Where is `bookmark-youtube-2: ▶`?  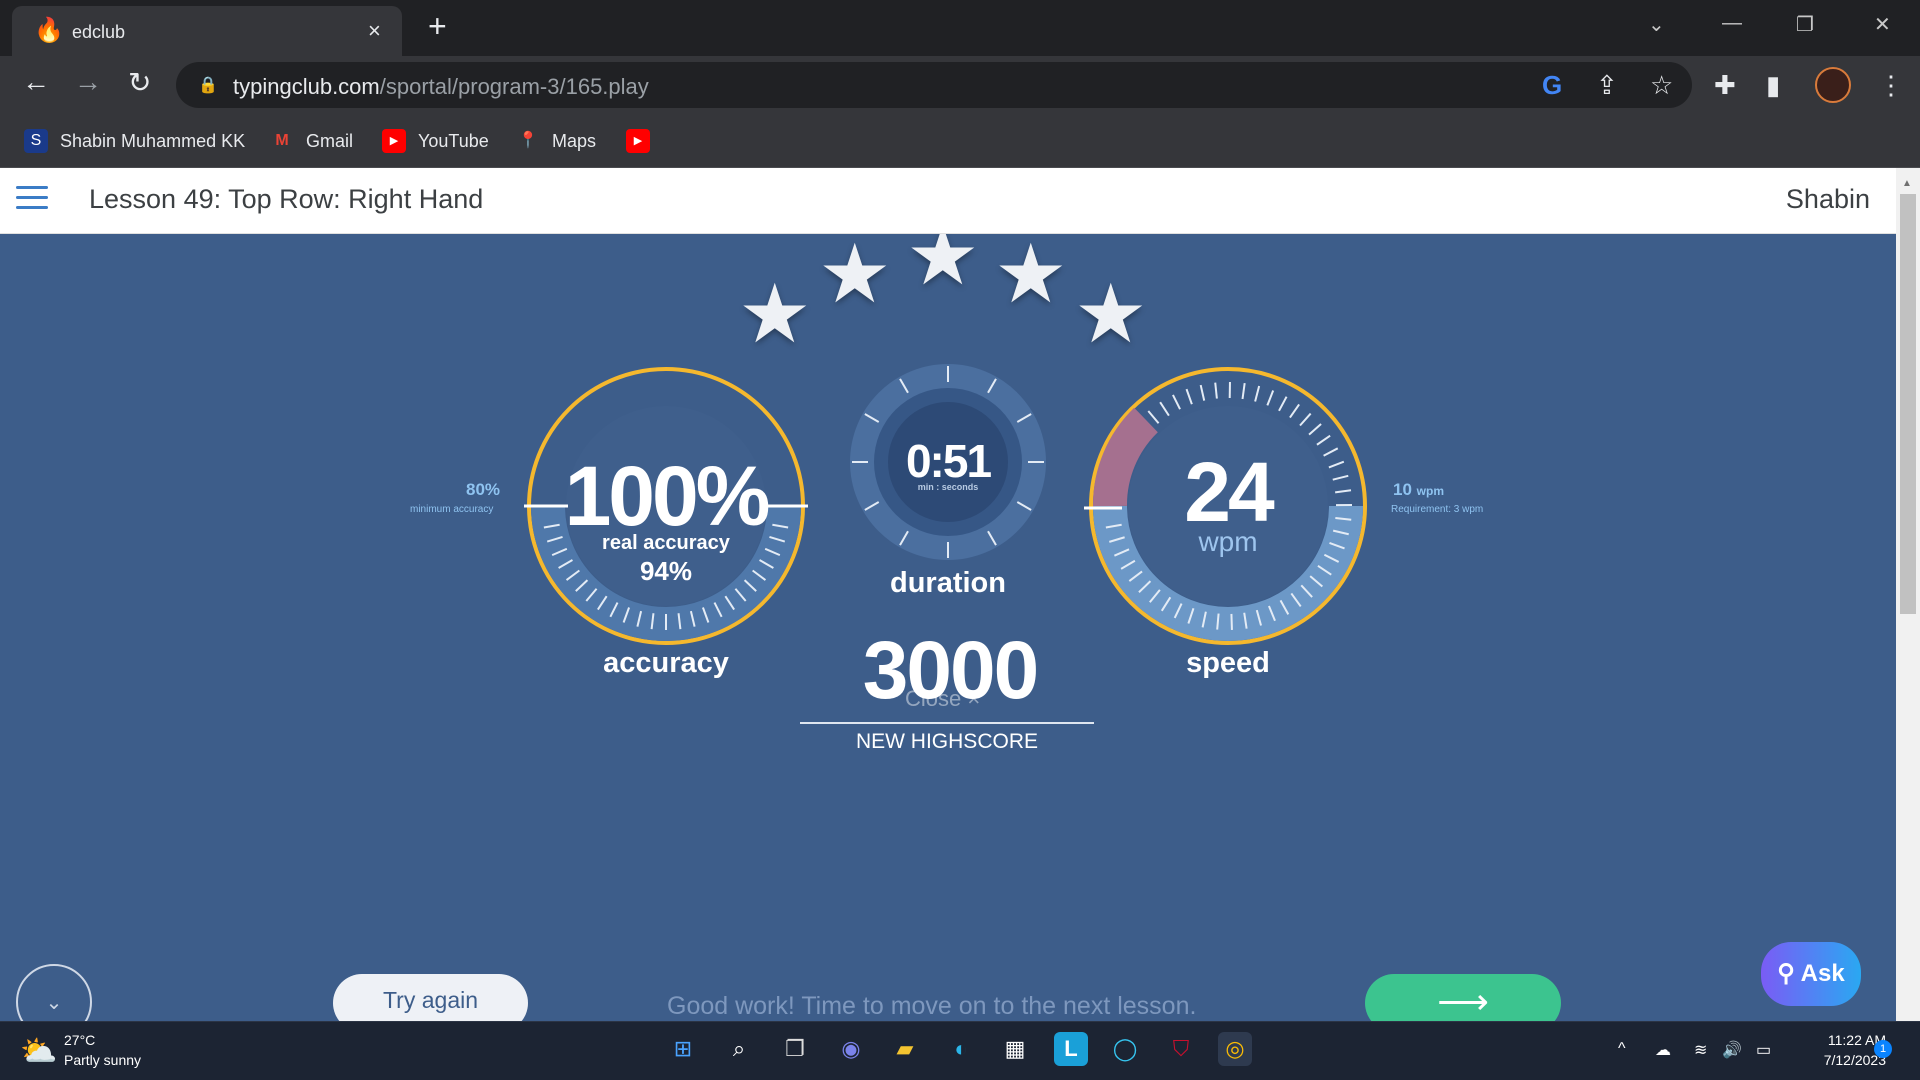
bookmark-youtube-2: ▶ is located at coordinates (644, 141).